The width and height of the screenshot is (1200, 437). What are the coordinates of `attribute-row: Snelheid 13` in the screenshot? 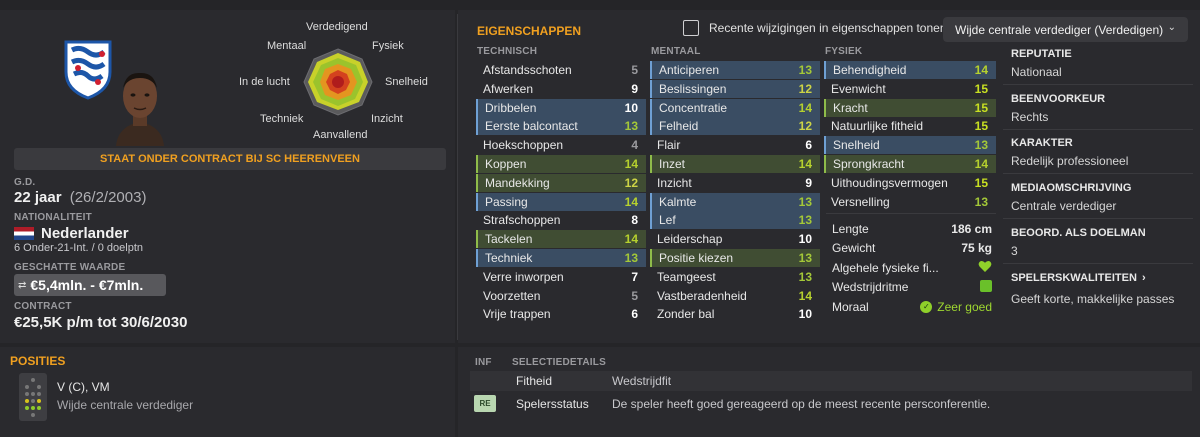 It's located at (910, 145).